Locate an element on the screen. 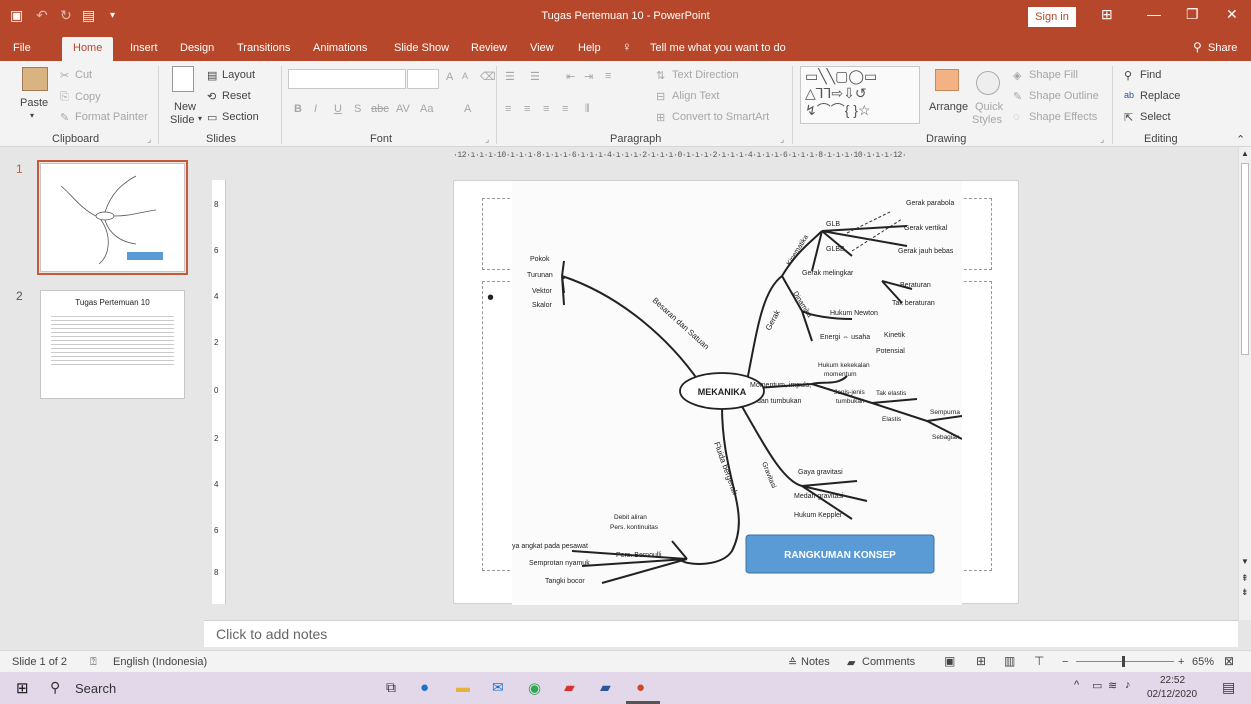 This screenshot has width=1251, height=704. shape-outline-button: Shape Outline is located at coordinates (1064, 96).